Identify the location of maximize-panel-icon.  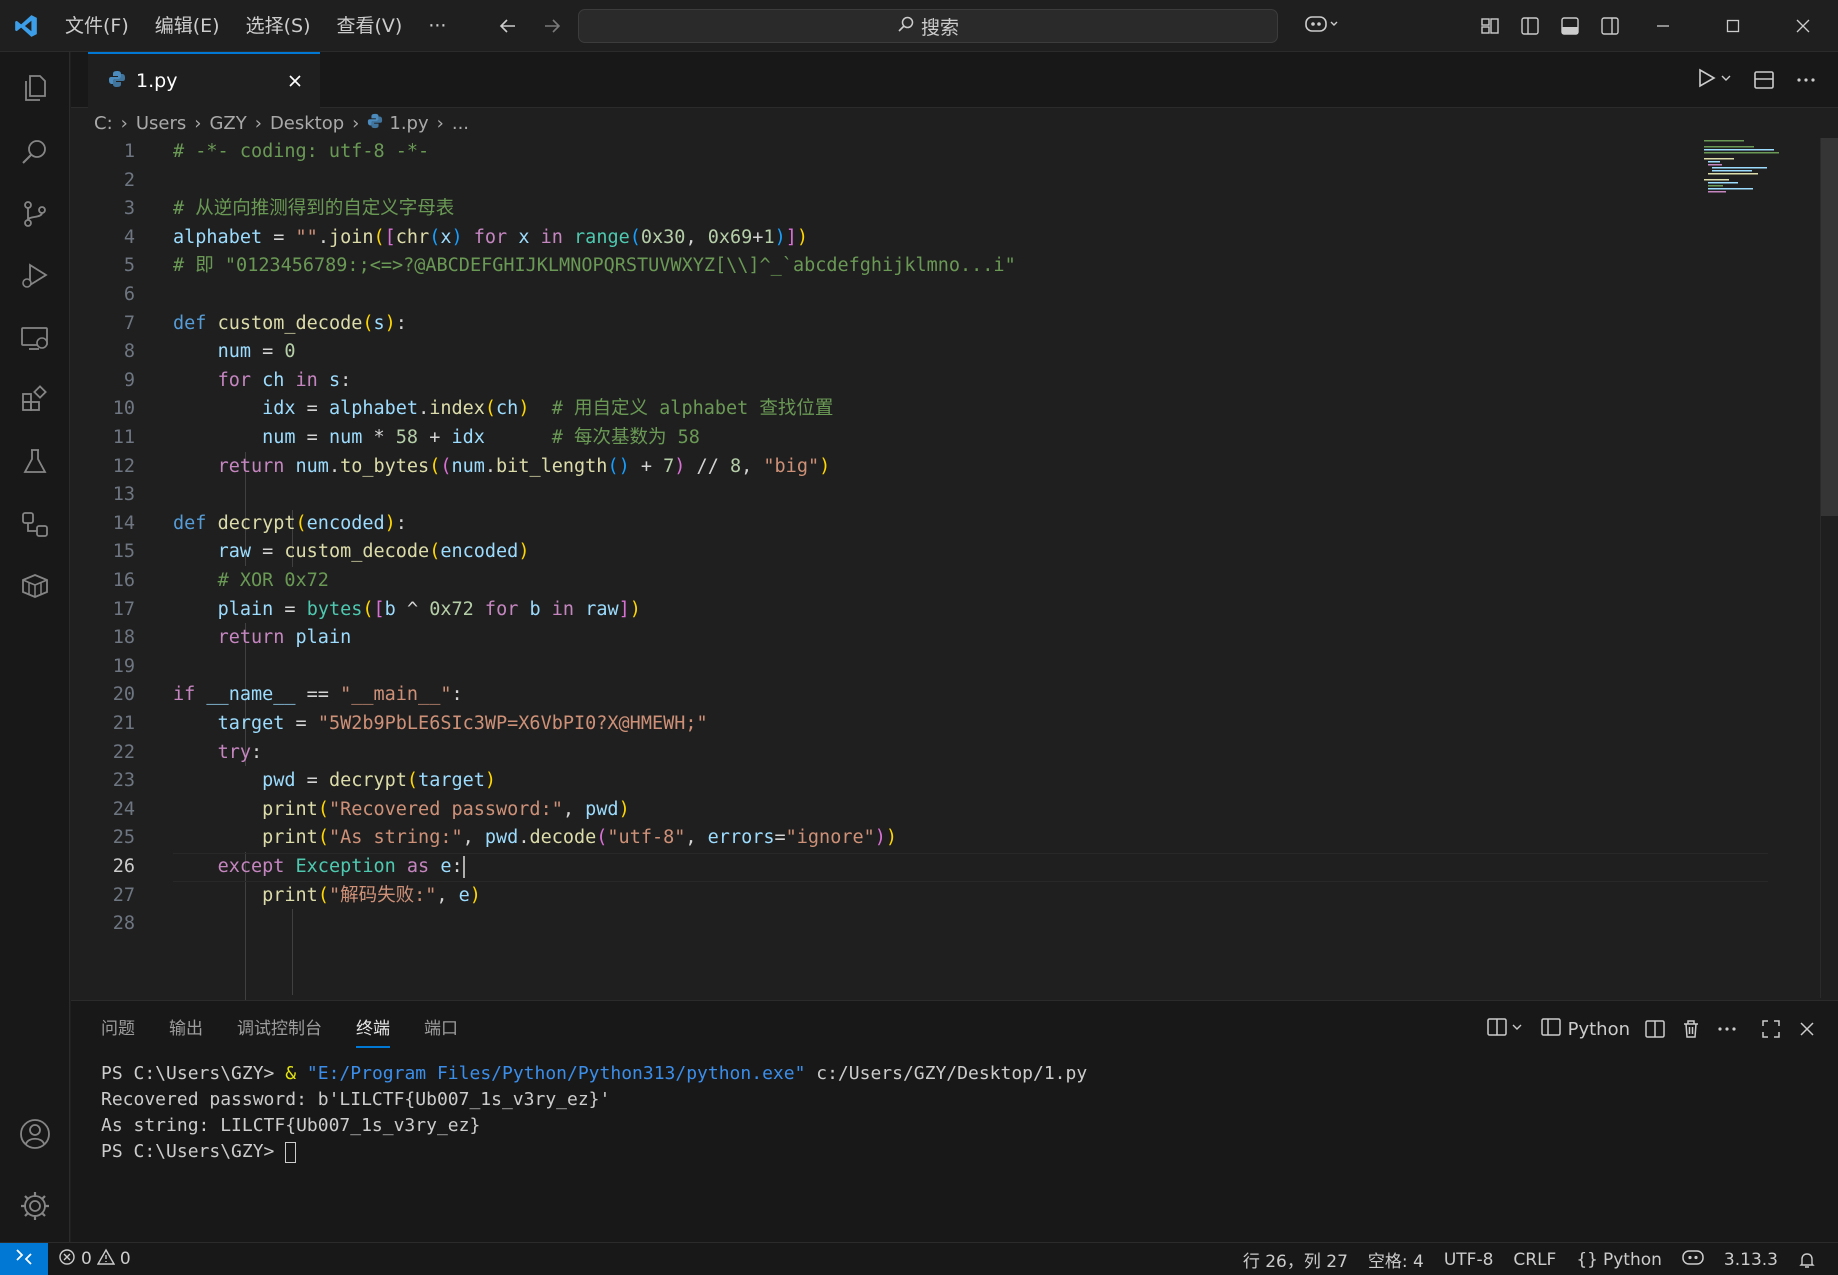
(1771, 1029).